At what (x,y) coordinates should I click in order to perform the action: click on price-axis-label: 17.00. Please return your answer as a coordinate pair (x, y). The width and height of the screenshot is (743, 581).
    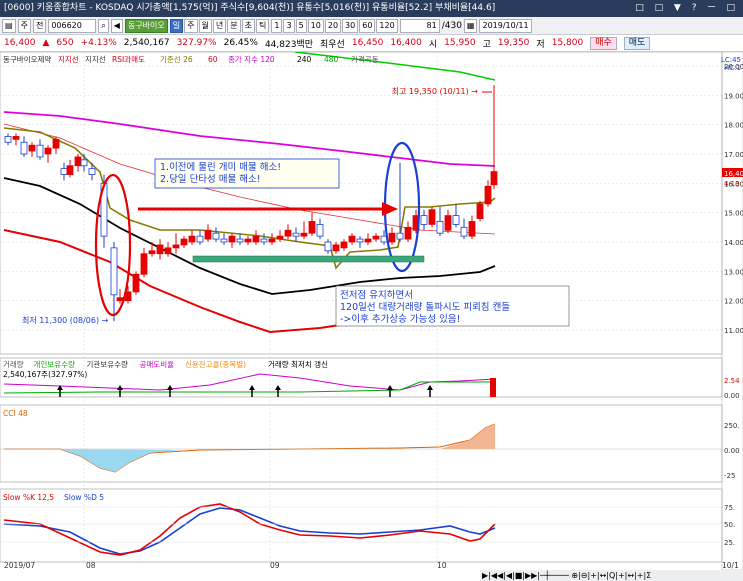
    Looking at the image, I should click on (733, 155).